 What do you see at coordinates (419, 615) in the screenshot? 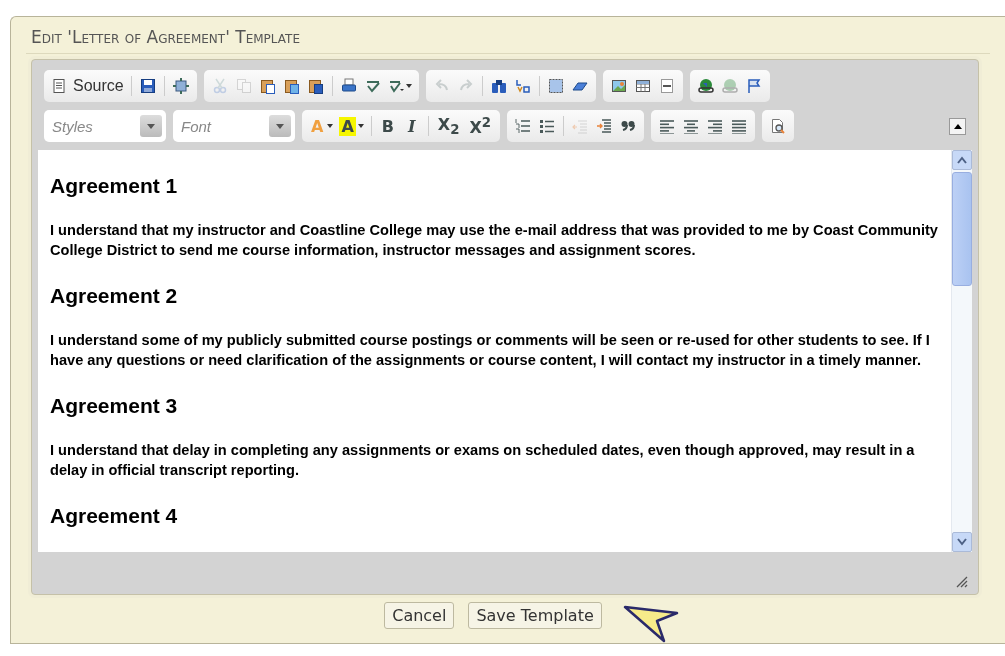
I see `cancel-button: Cancel` at bounding box center [419, 615].